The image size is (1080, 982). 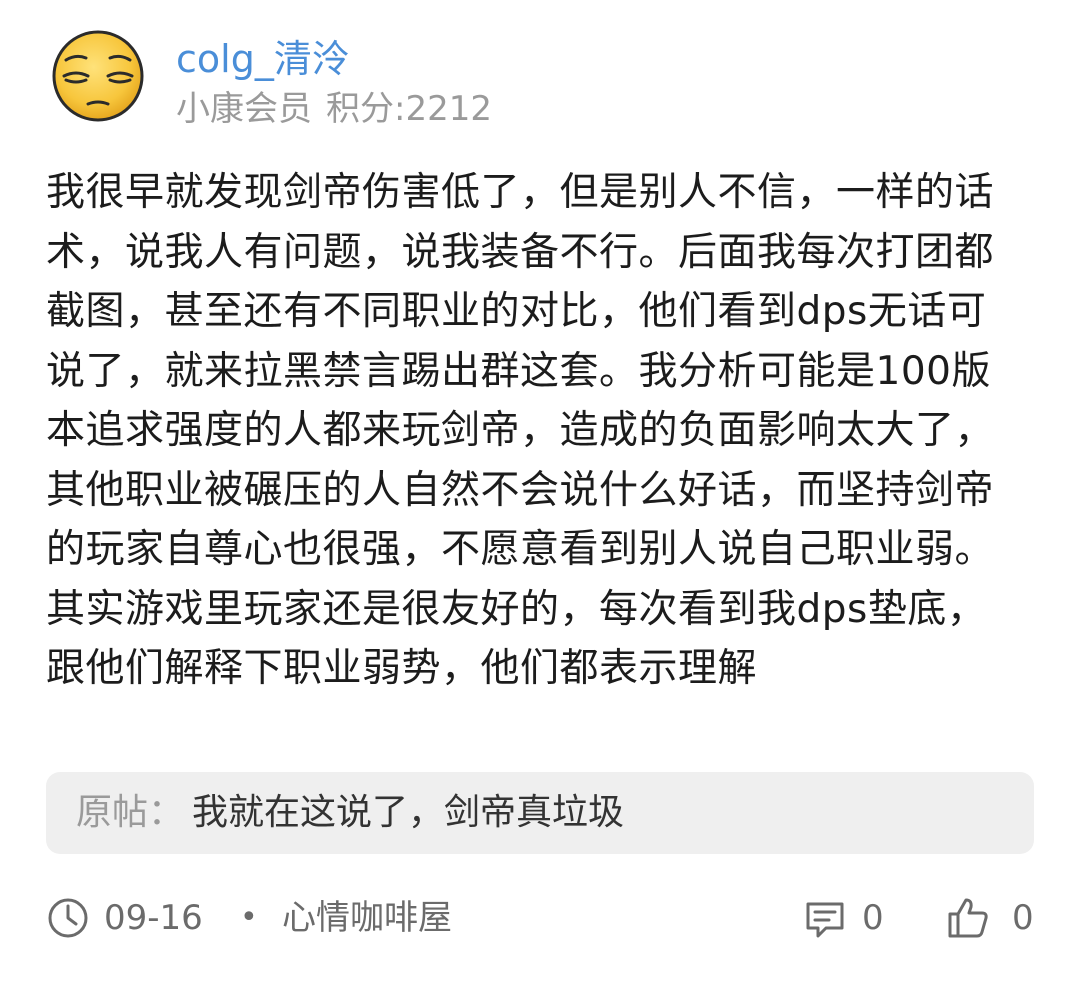 What do you see at coordinates (991, 918) in the screenshot?
I see `like-button: 0` at bounding box center [991, 918].